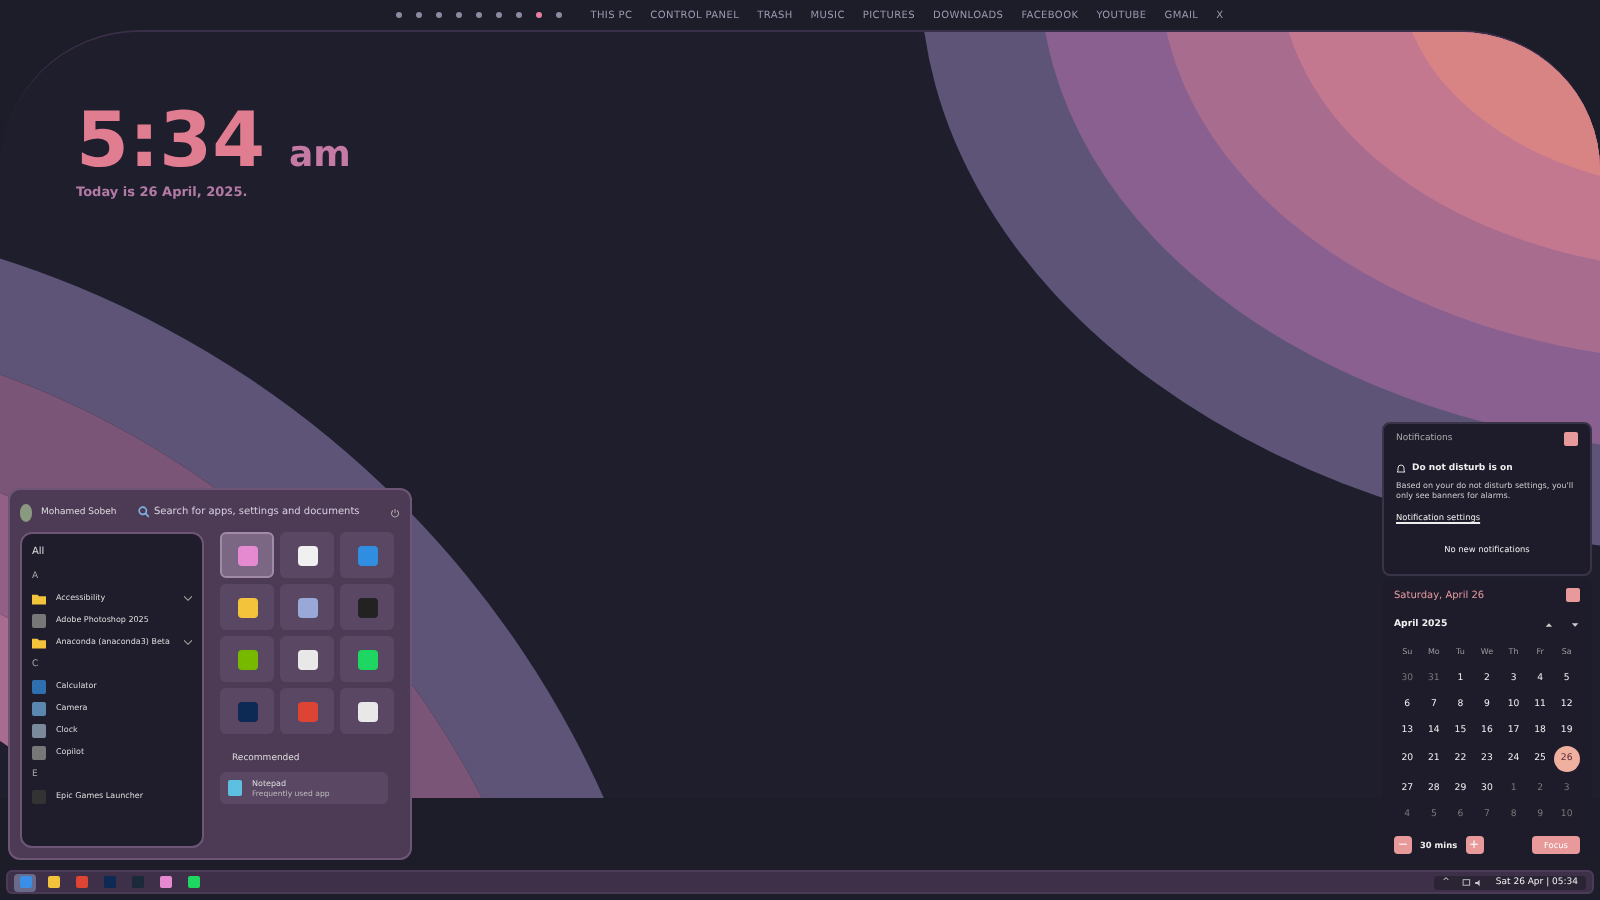 Image resolution: width=1600 pixels, height=900 pixels. I want to click on clock-ampm: am, so click(320, 155).